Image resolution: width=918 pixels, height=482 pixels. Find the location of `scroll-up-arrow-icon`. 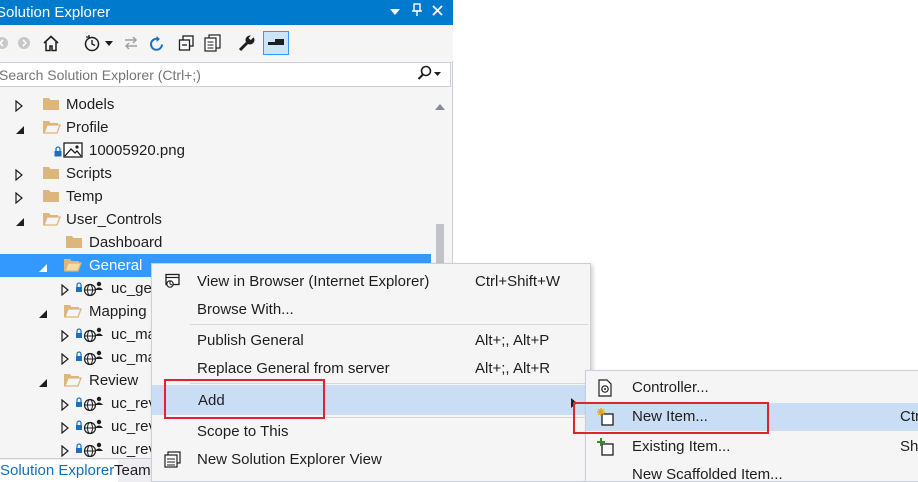

scroll-up-arrow-icon is located at coordinates (440, 105).